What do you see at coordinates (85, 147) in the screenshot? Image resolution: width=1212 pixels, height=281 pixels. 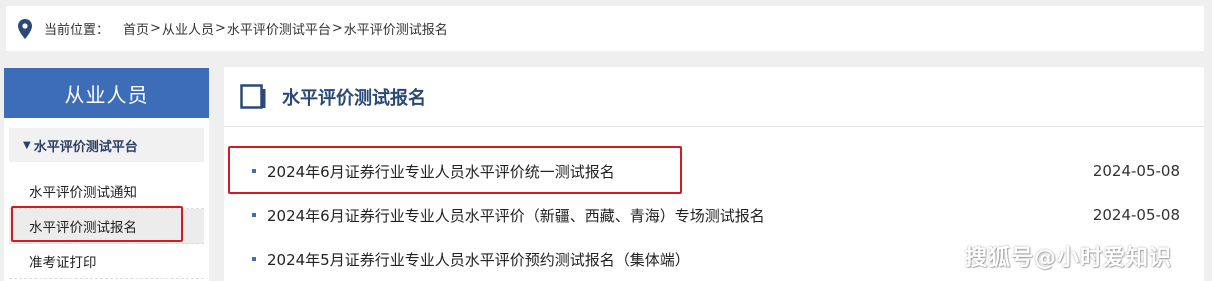 I see `sidebar-section-label: 水平评价测试平台` at bounding box center [85, 147].